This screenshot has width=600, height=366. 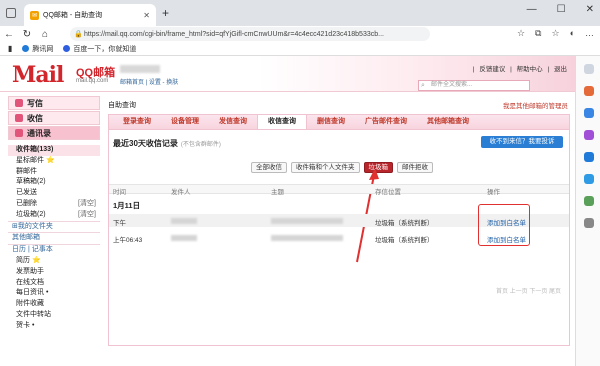 What do you see at coordinates (522, 142) in the screenshot?
I see `complain-button: 收不到来信？我要投诉` at bounding box center [522, 142].